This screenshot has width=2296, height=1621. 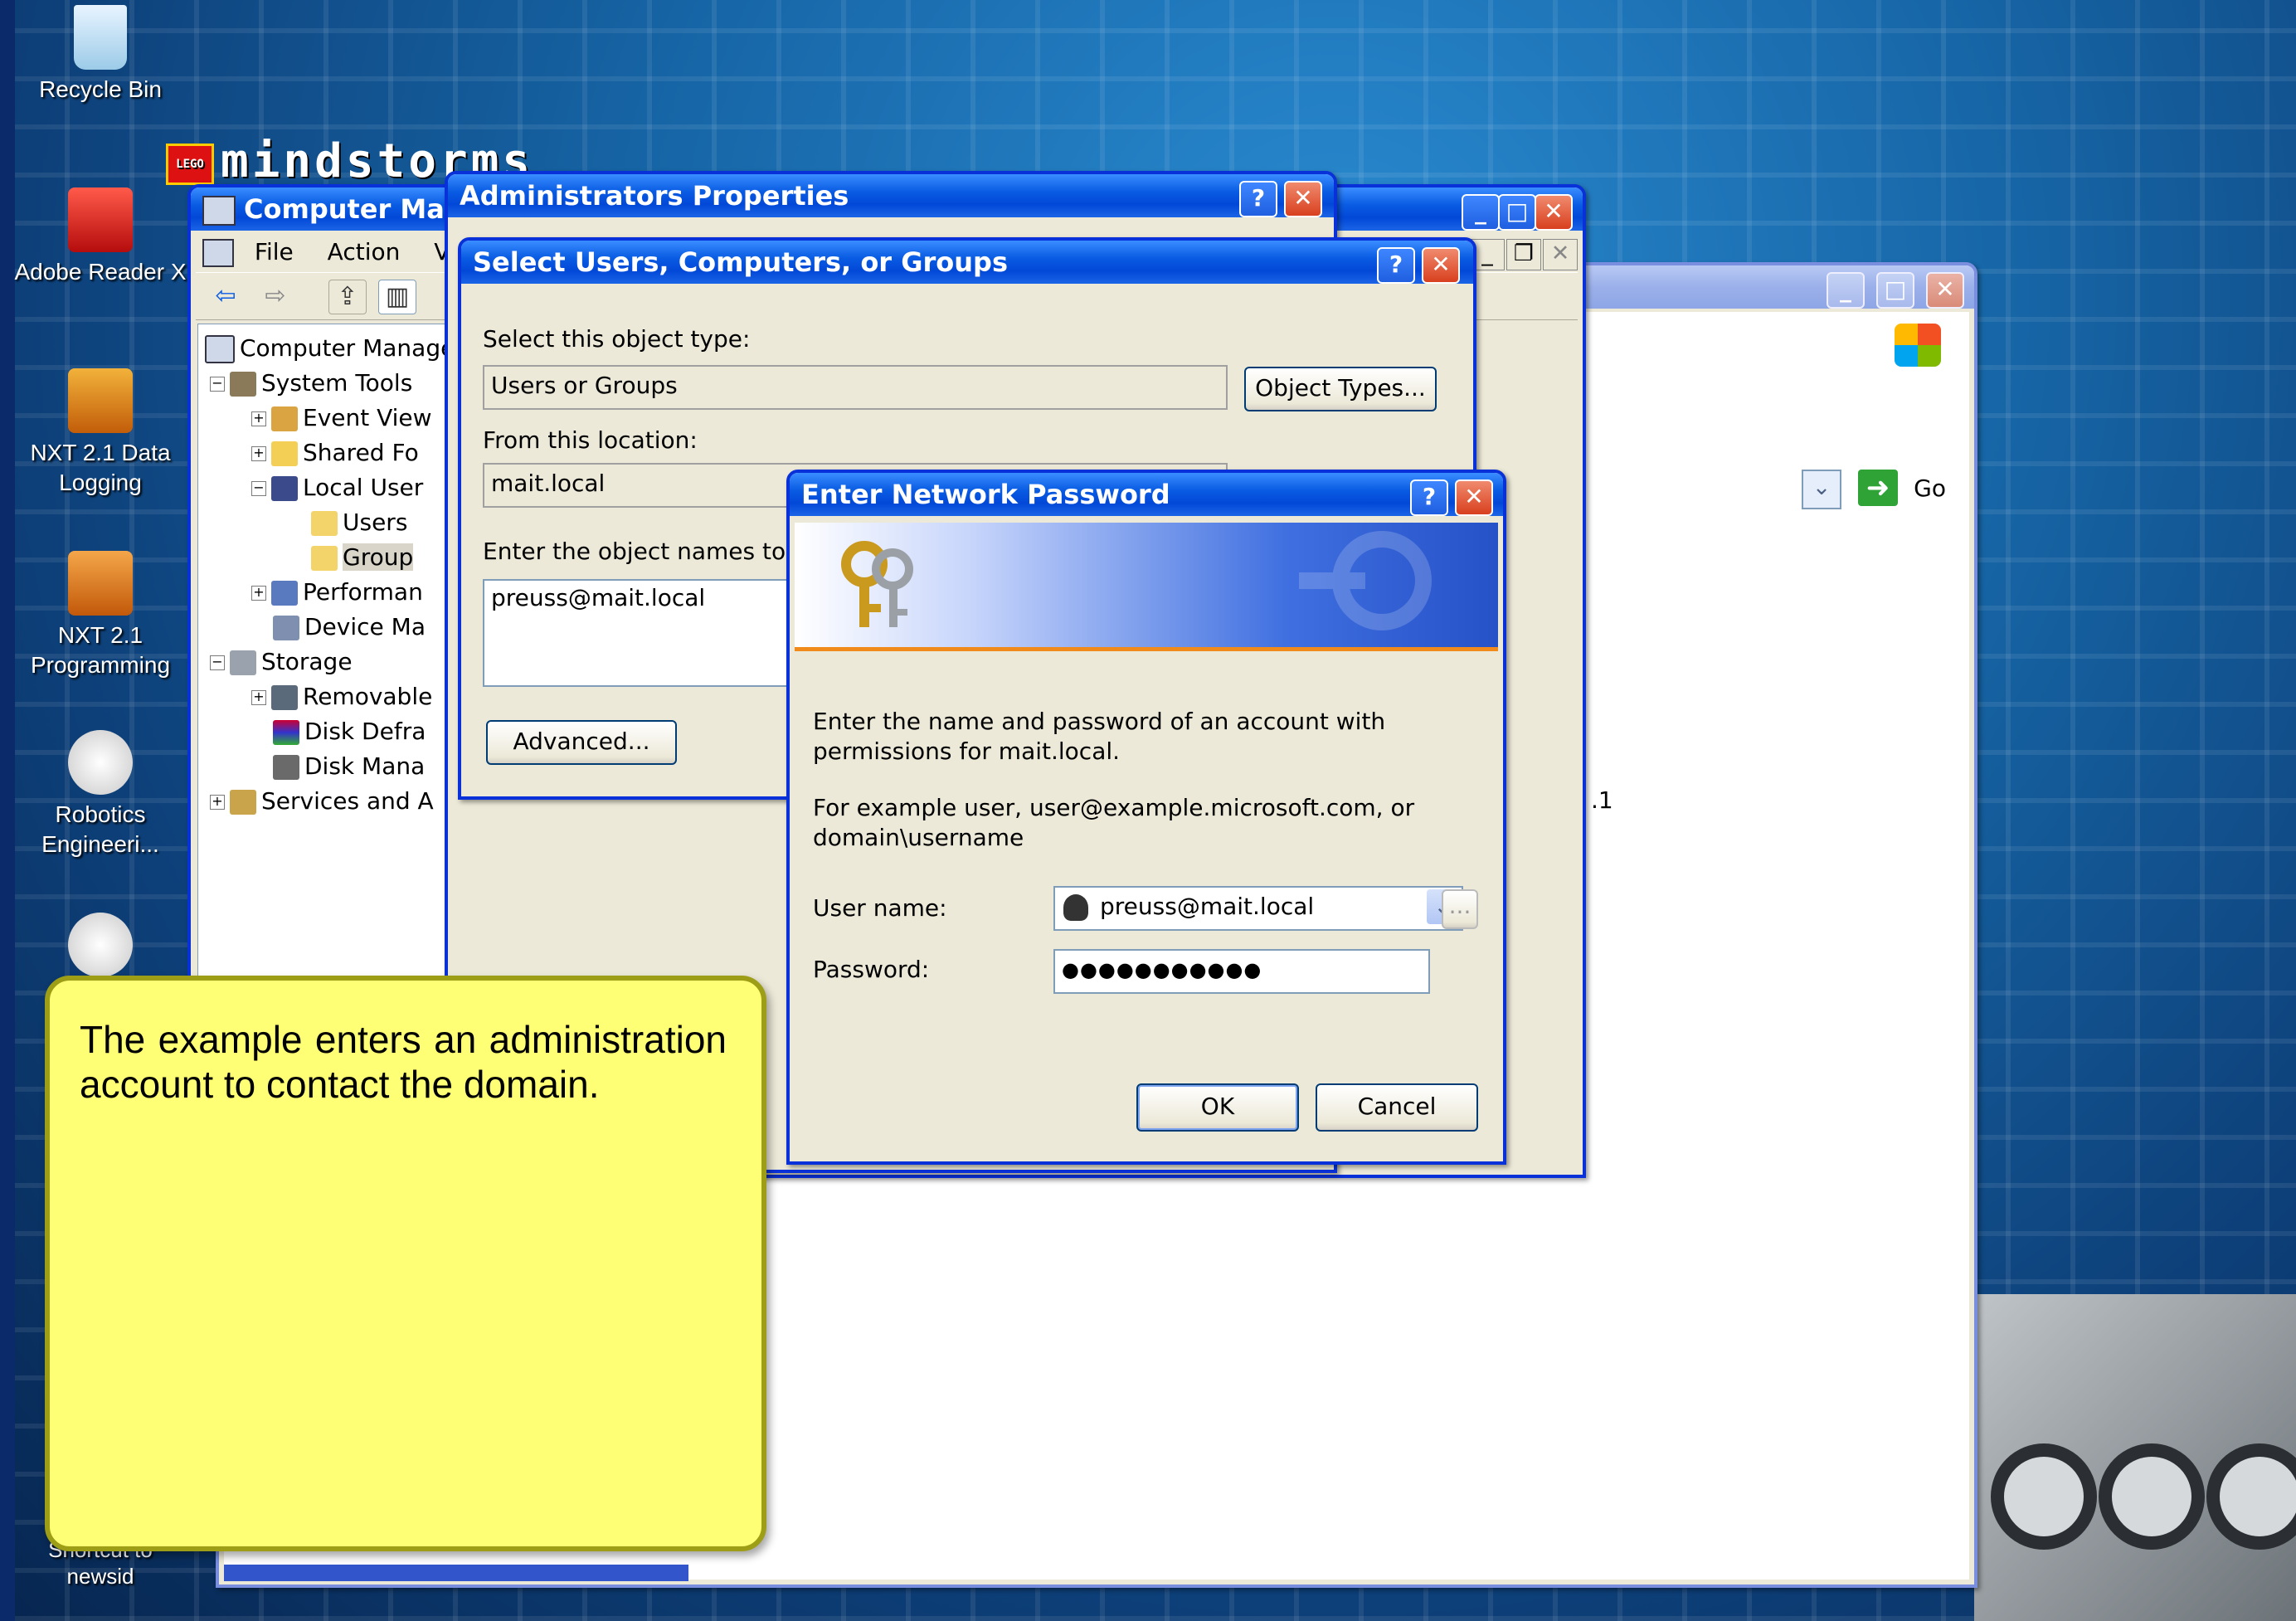 What do you see at coordinates (100, 37) in the screenshot?
I see `recycle-bin-icon` at bounding box center [100, 37].